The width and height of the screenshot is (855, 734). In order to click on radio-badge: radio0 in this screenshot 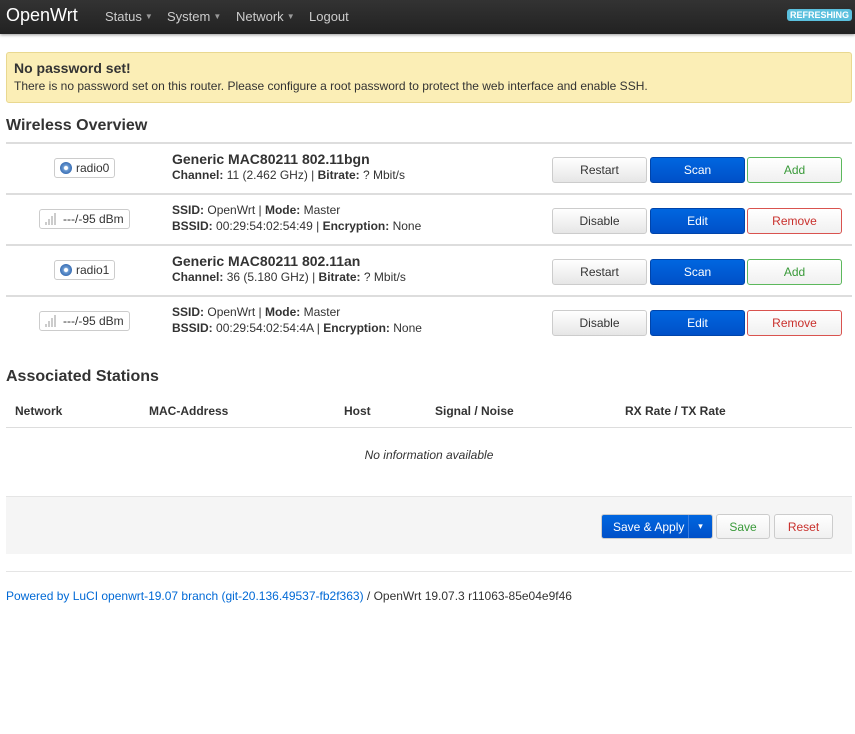, I will do `click(85, 168)`.